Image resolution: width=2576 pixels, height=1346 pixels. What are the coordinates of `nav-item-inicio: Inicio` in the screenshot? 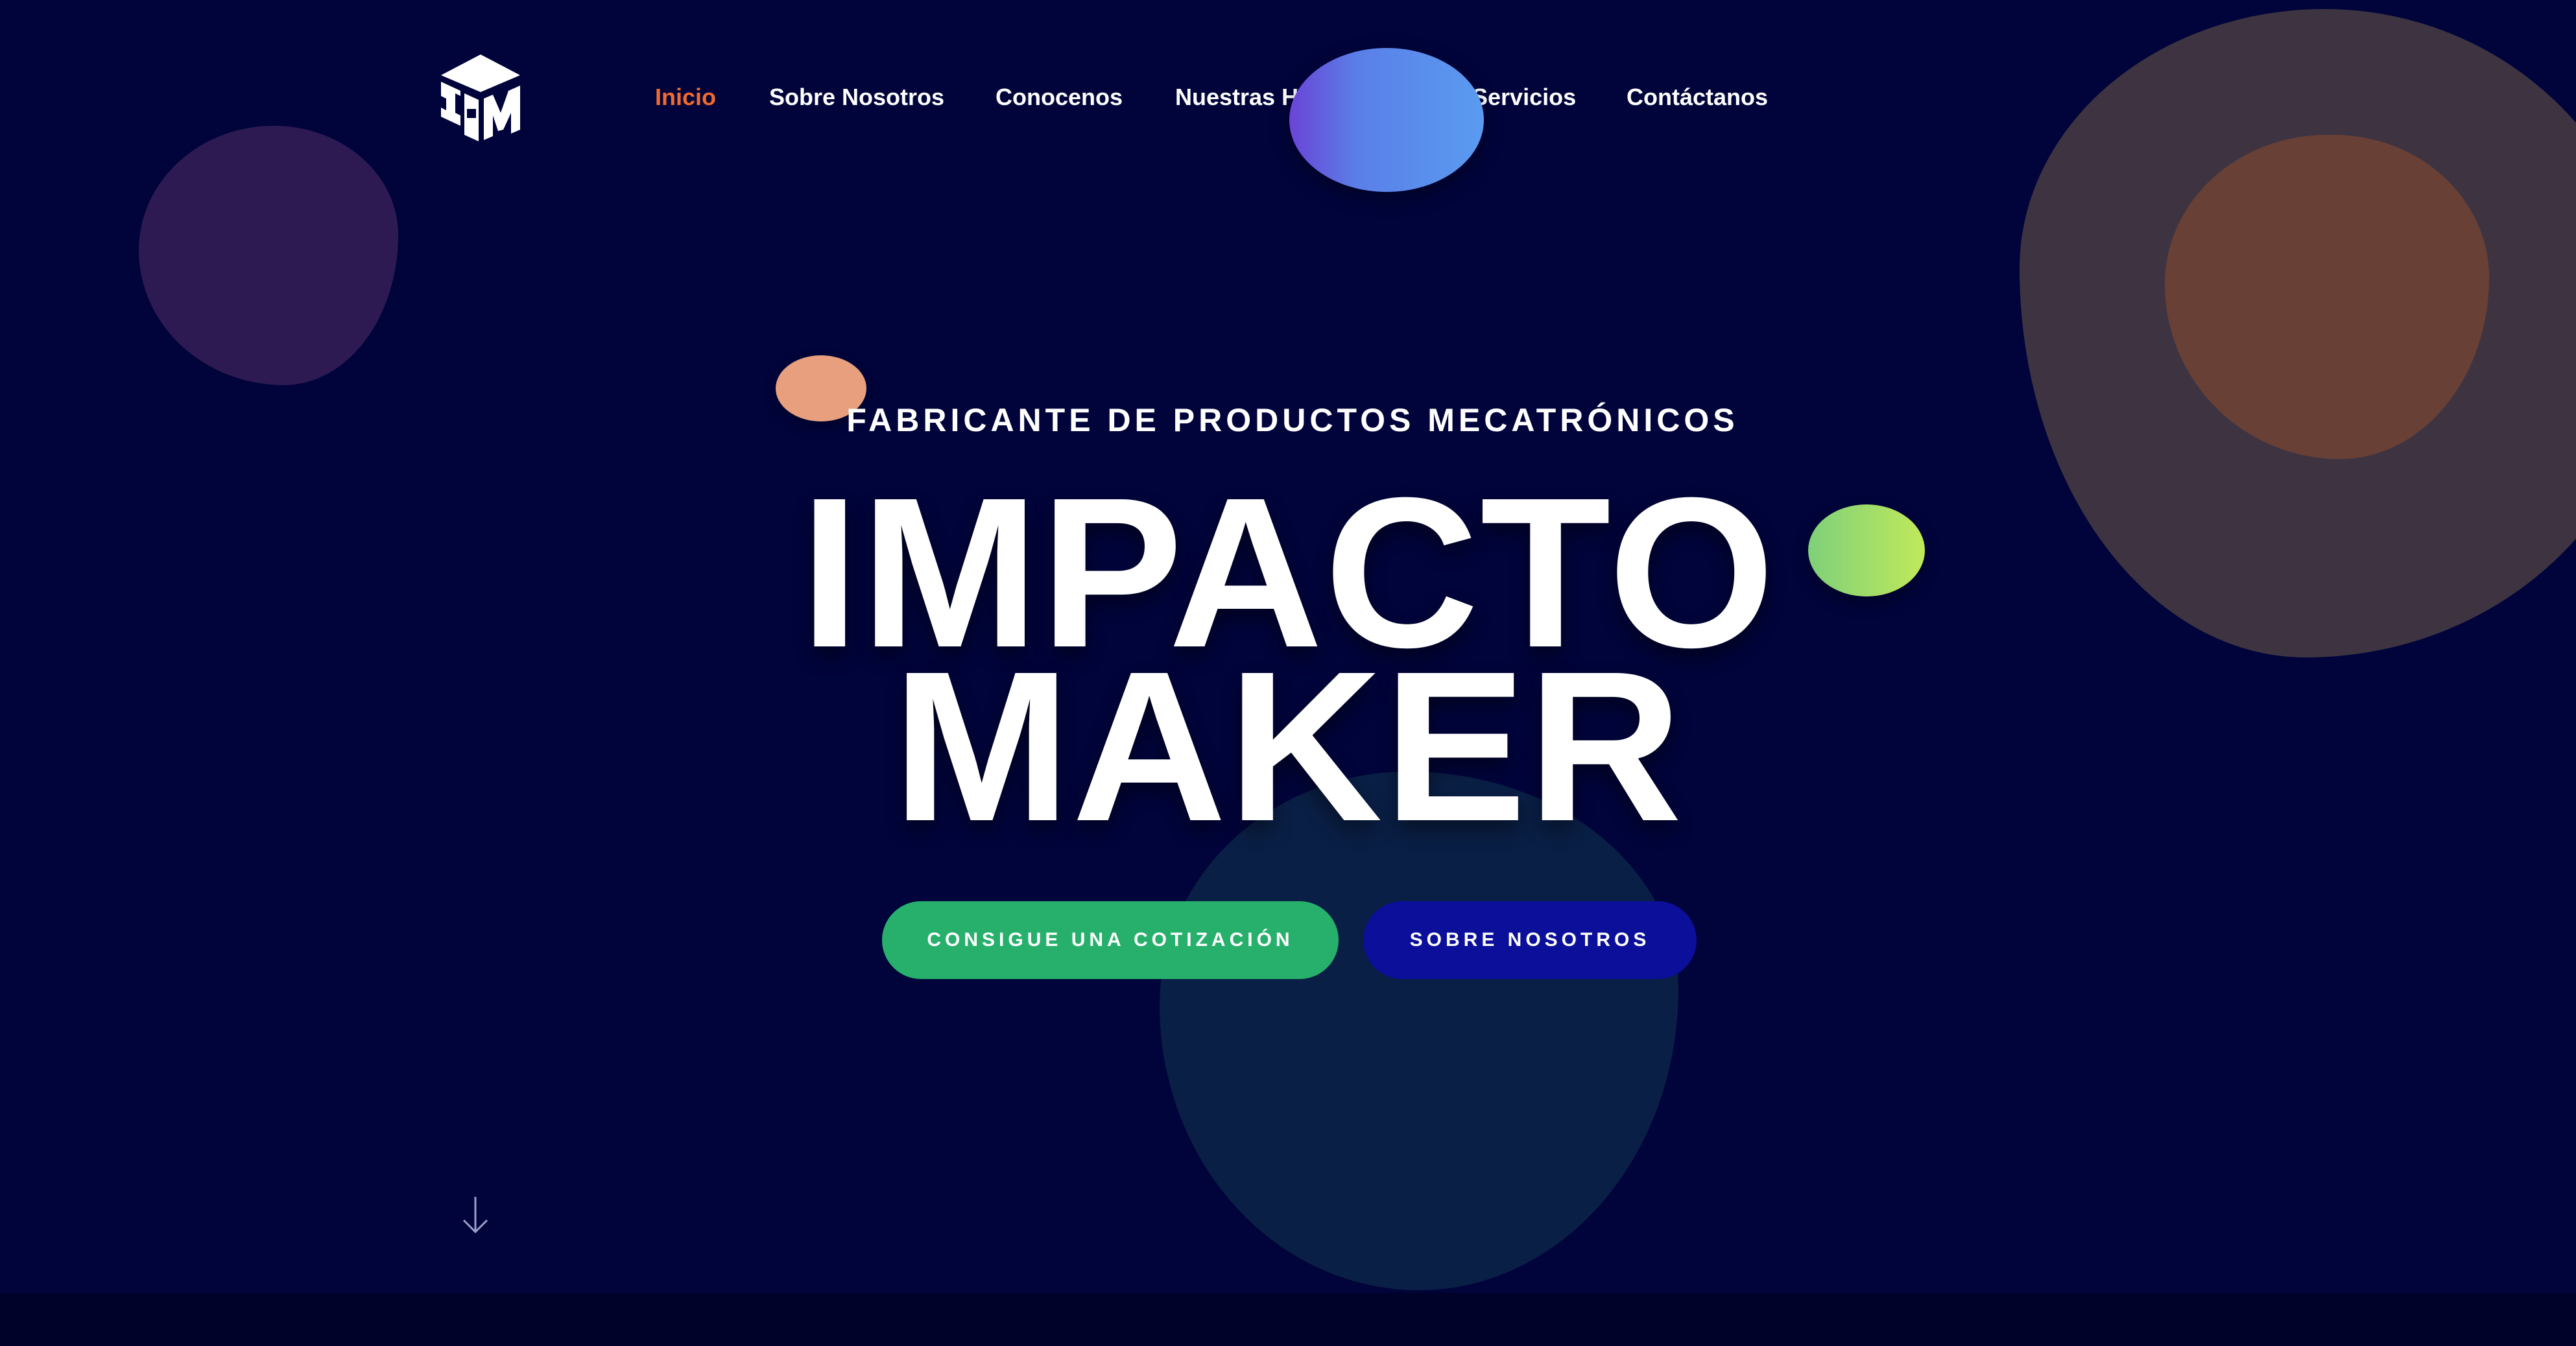 It's located at (685, 97).